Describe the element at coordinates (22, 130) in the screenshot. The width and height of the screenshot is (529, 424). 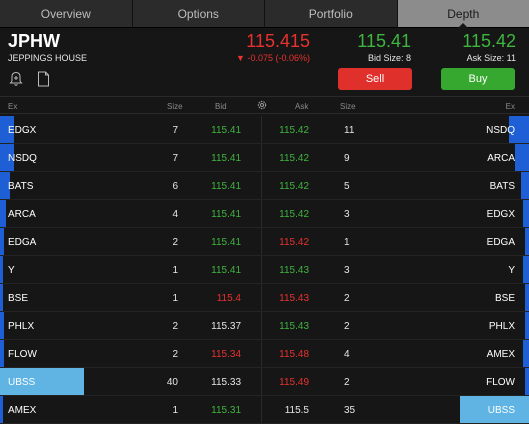
I see `bid-exchange: EDGX` at that location.